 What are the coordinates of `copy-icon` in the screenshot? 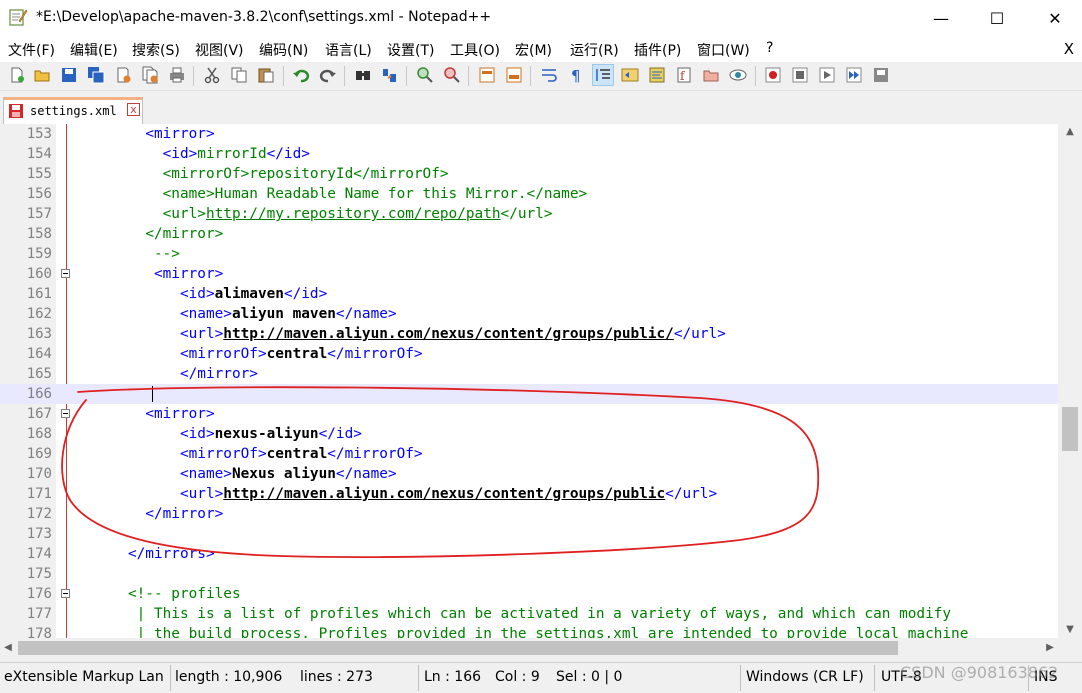 It's located at (239, 75).